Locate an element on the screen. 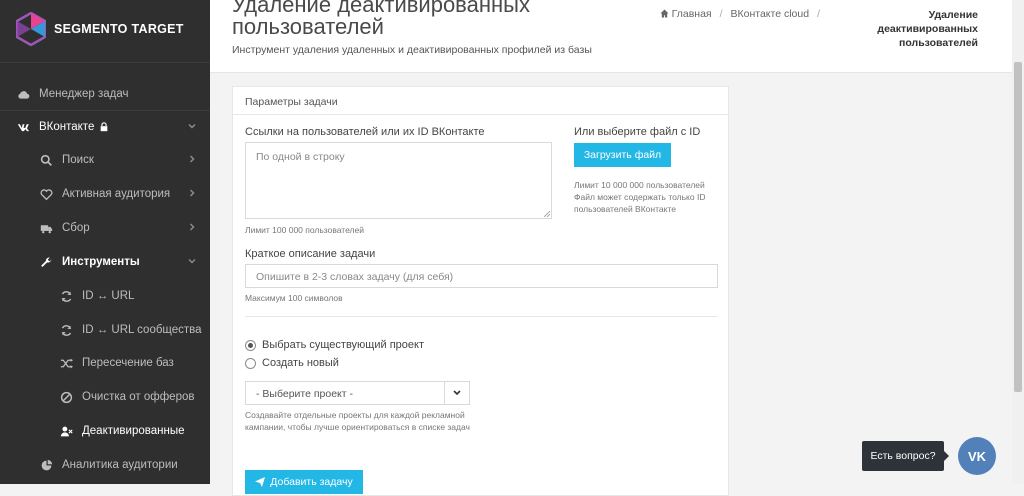 This screenshot has width=1024, height=496. sidebar-item-id-url-community: ID ↔ URL сообщества is located at coordinates (105, 330).